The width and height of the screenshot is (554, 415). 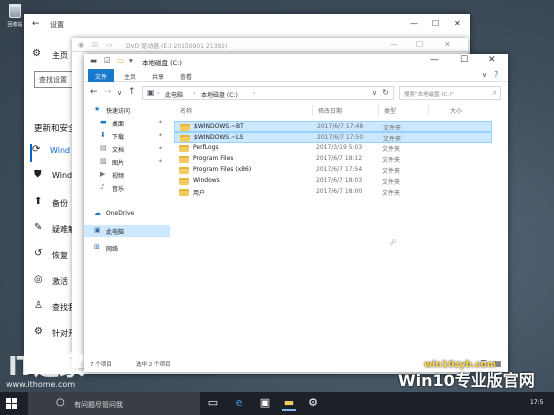 I want to click on gear-icon: ⚙, so click(x=36, y=53).